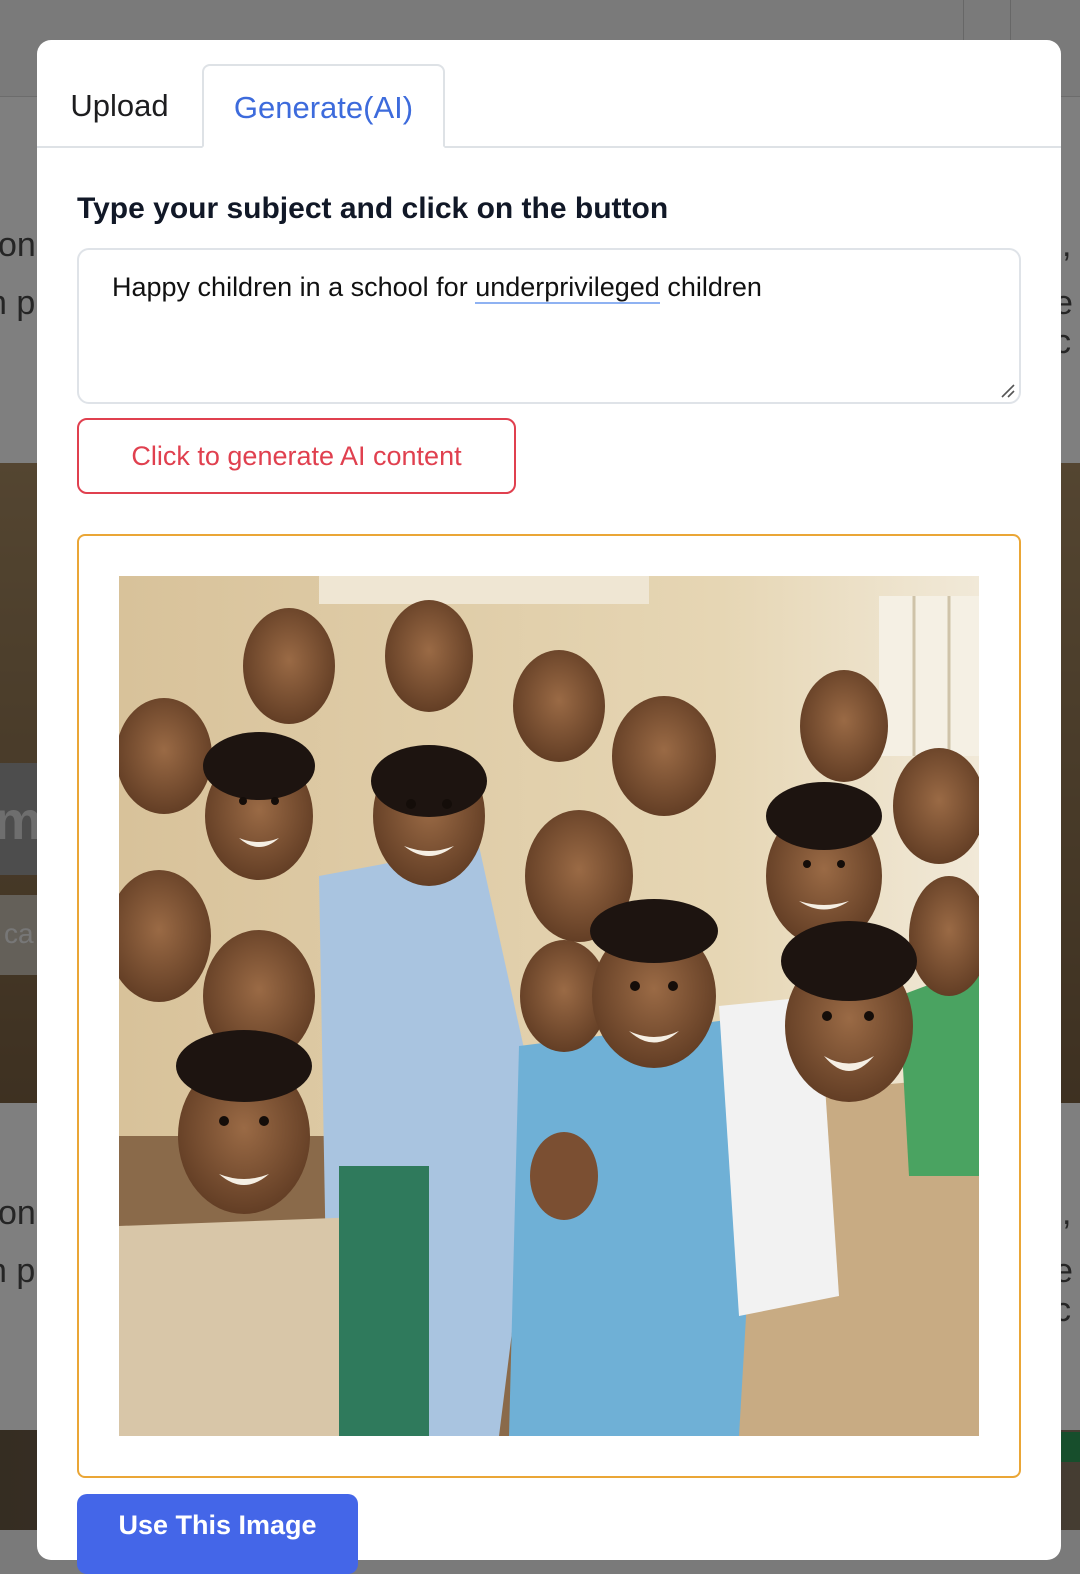 Image resolution: width=1080 pixels, height=1574 pixels. What do you see at coordinates (296, 456) in the screenshot?
I see `generate-ai-button: Click to generate AI content` at bounding box center [296, 456].